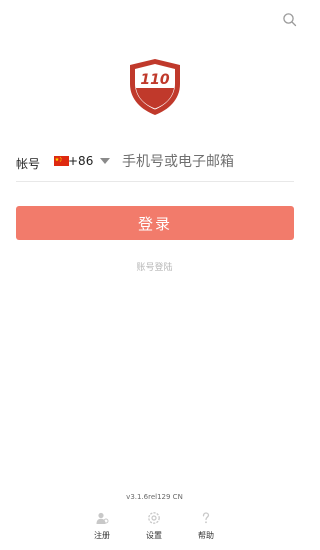 This screenshot has height=550, width=320. I want to click on help-icon, so click(206, 518).